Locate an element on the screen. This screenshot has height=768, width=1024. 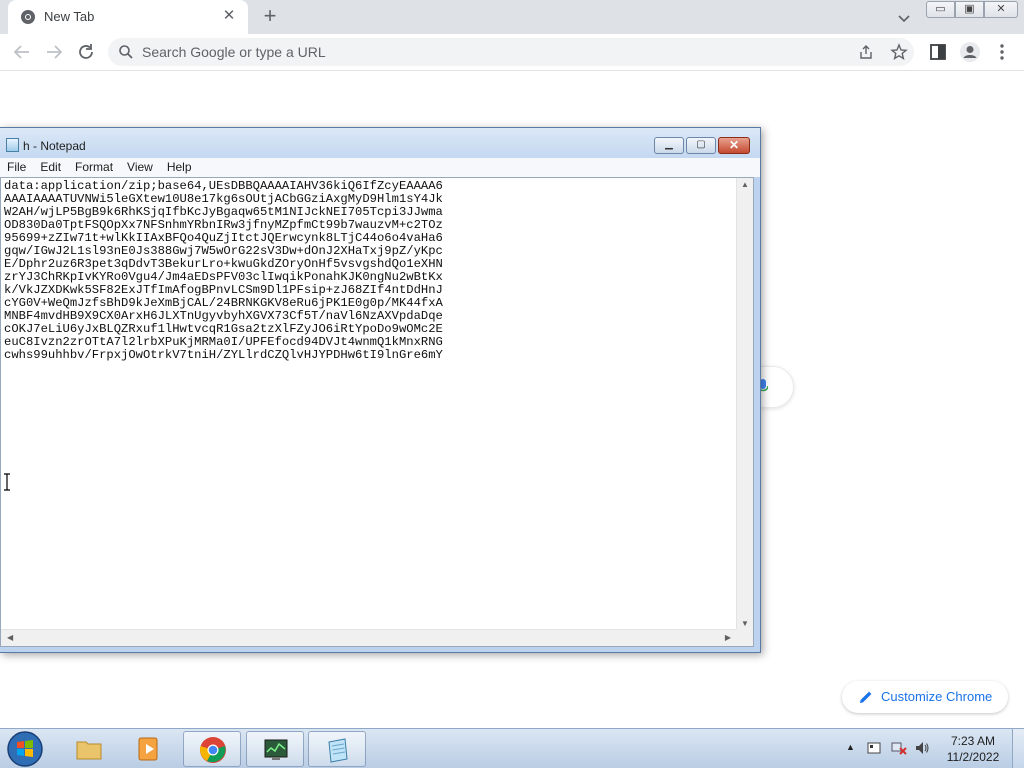
scroll-left-icon: ◀ is located at coordinates (10, 637).